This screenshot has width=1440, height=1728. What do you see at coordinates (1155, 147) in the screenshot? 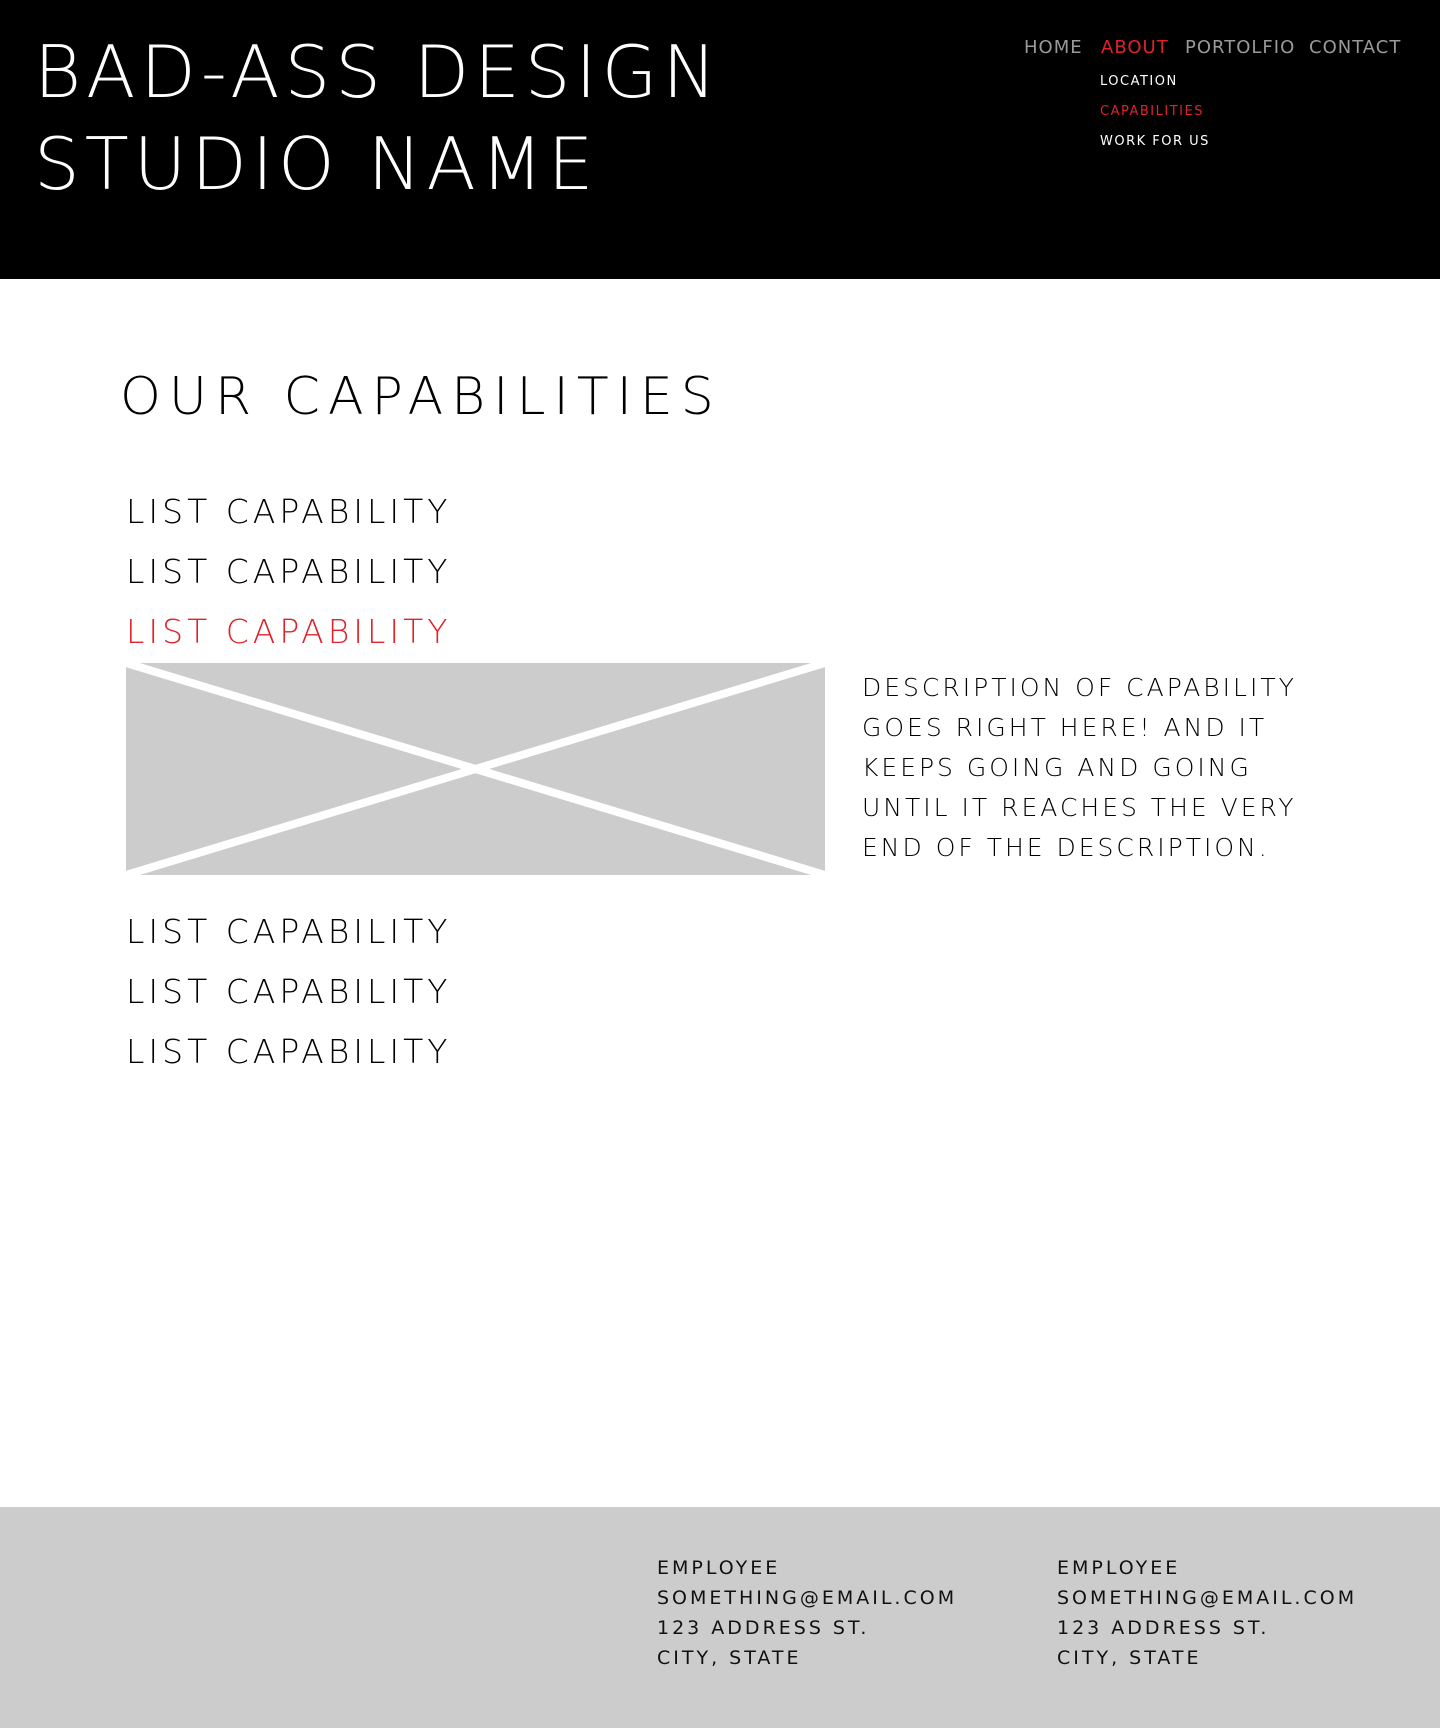
I see `subnav-work-for-us: WORK FOR US` at bounding box center [1155, 147].